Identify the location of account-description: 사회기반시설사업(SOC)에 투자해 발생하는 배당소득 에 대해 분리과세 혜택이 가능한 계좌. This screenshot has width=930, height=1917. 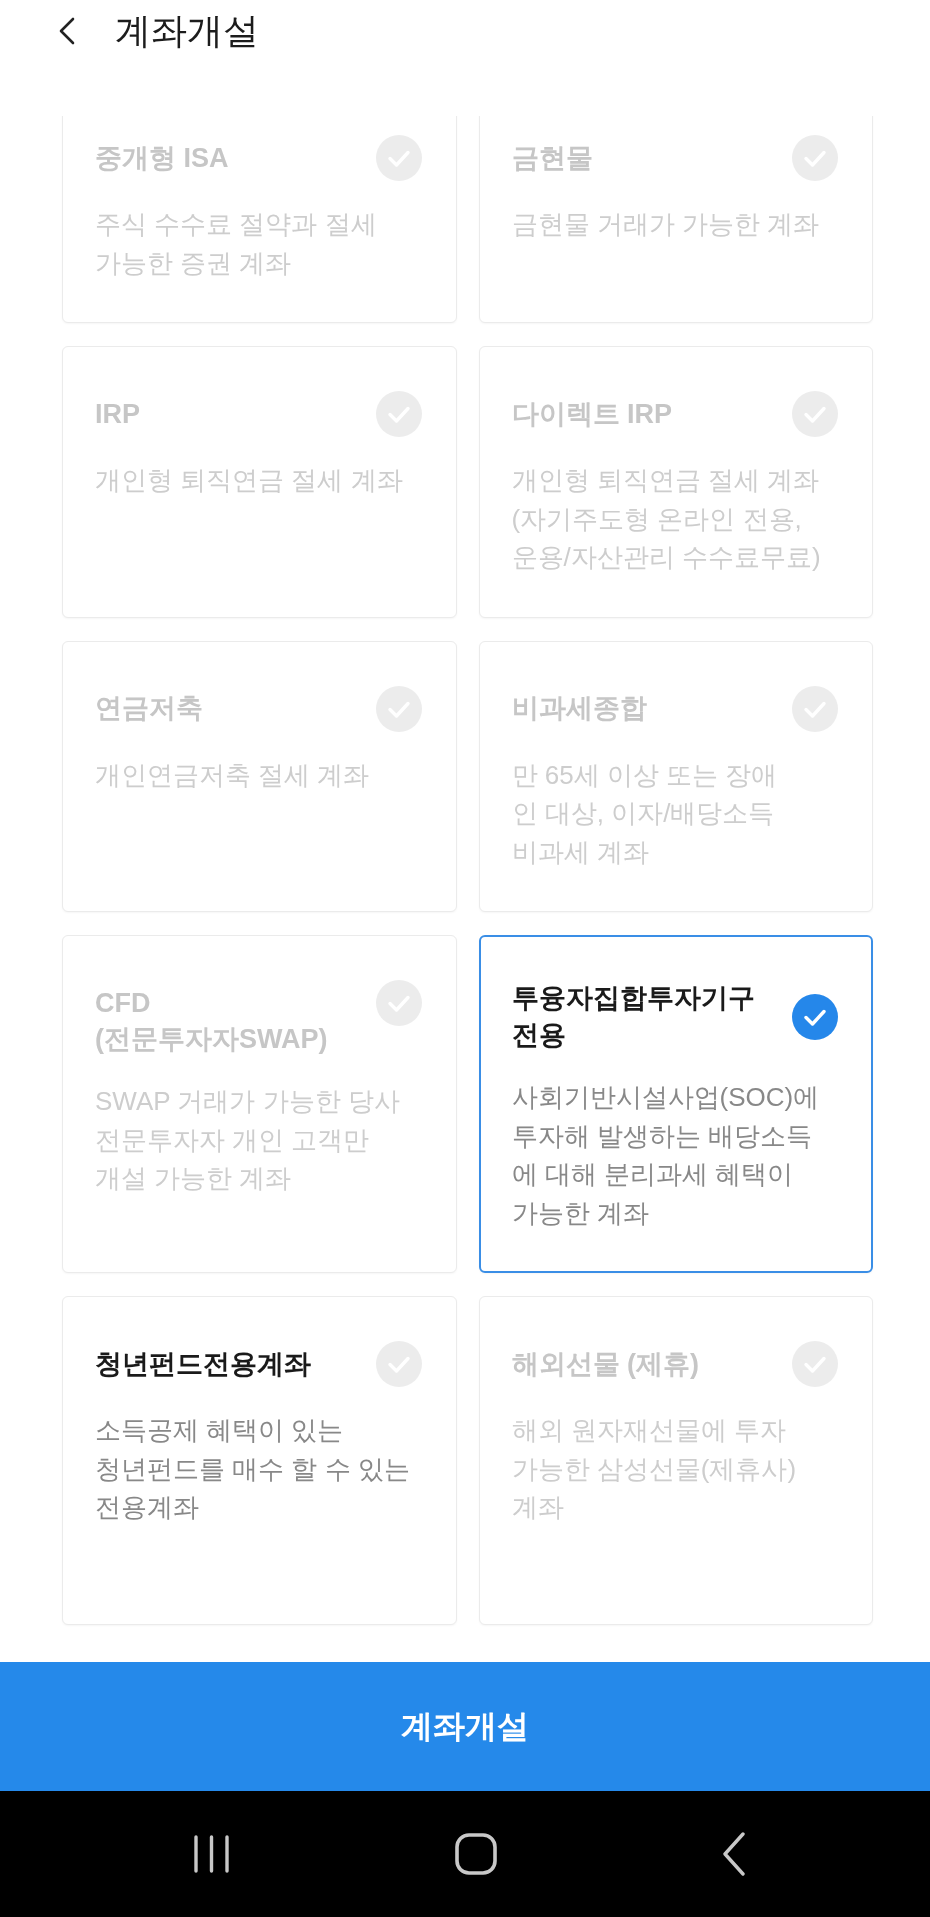
(666, 1155).